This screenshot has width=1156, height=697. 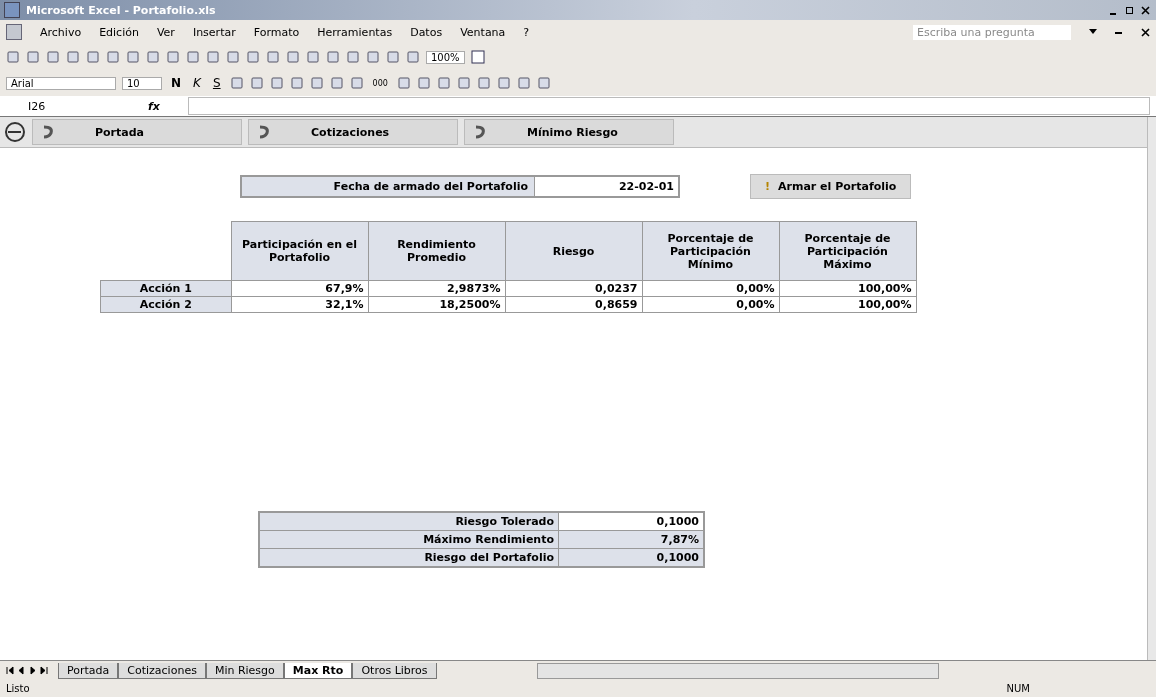 What do you see at coordinates (61, 32) in the screenshot?
I see `menu-item: Archivo` at bounding box center [61, 32].